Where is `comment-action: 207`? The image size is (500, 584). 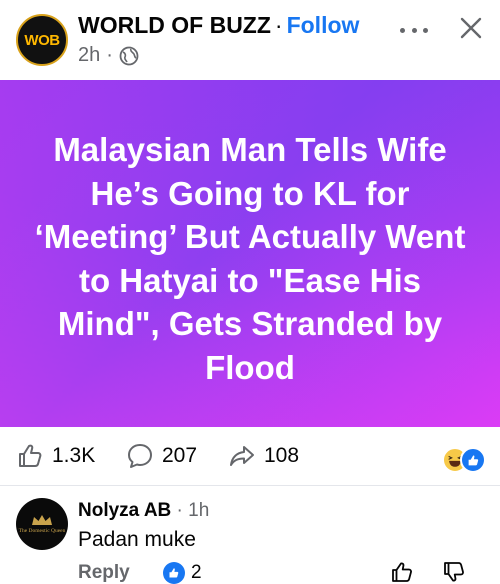 comment-action: 207 is located at coordinates (161, 456).